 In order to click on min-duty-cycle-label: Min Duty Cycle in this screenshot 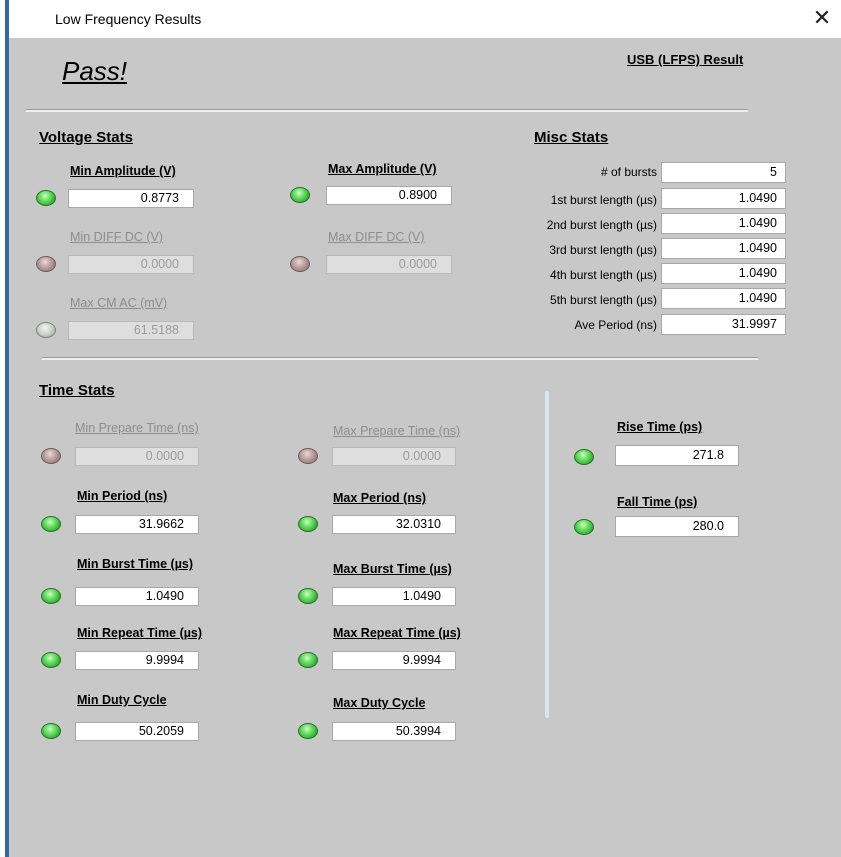, I will do `click(122, 700)`.